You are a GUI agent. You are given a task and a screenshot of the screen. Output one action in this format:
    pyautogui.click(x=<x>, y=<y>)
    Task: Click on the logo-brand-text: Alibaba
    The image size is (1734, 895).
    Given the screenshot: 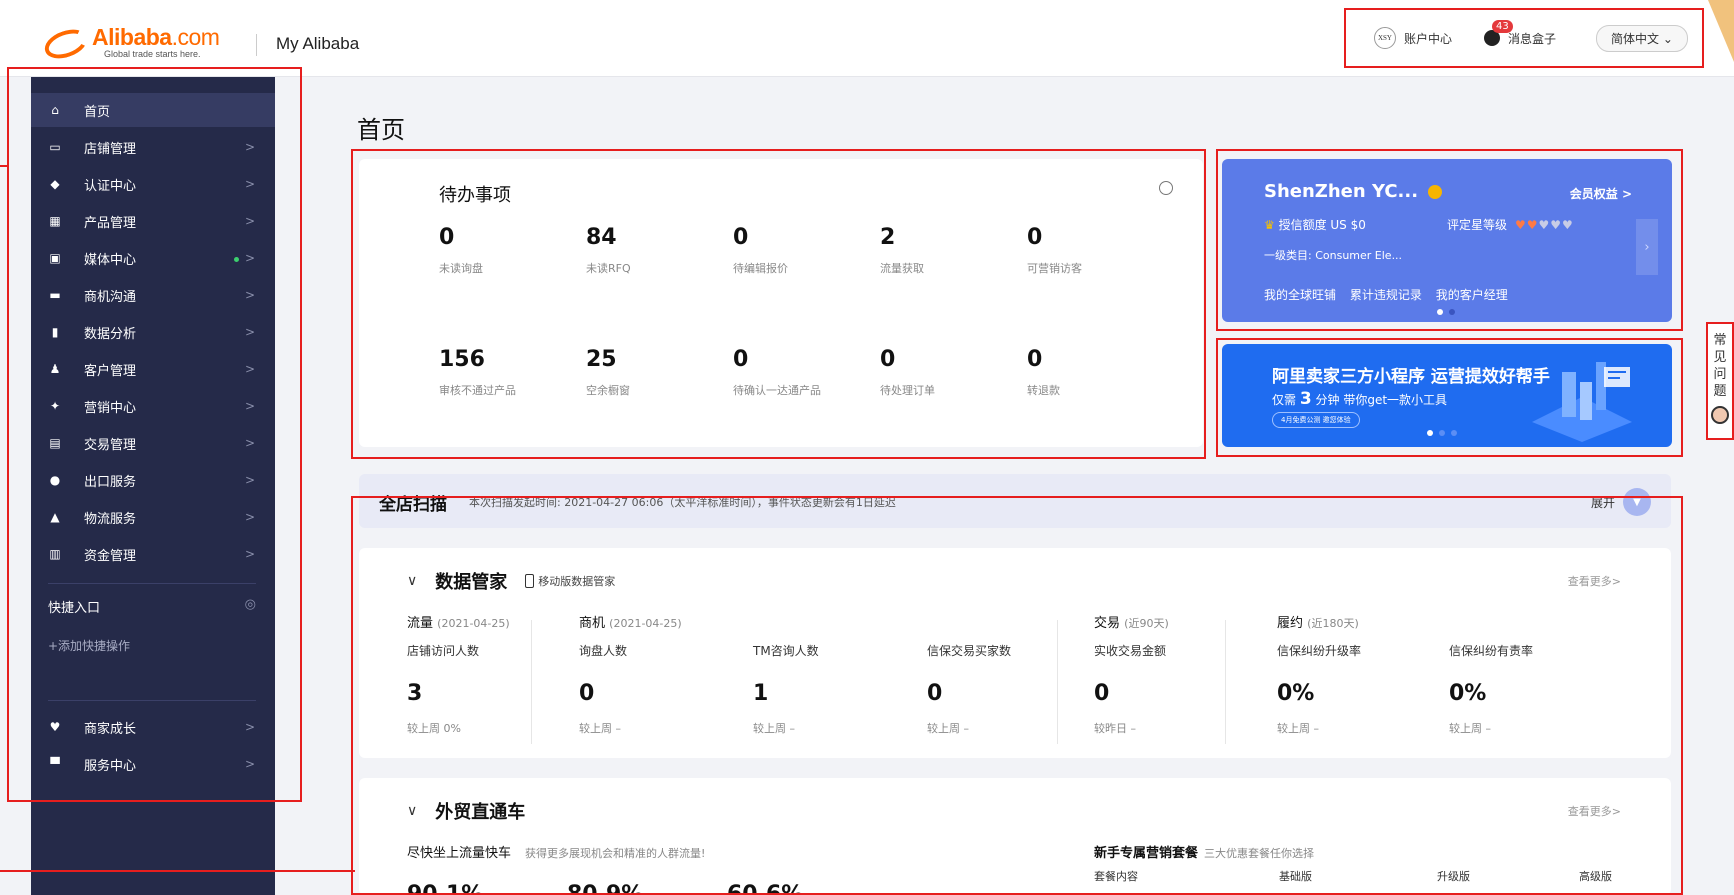 What is the action you would take?
    pyautogui.click(x=132, y=37)
    